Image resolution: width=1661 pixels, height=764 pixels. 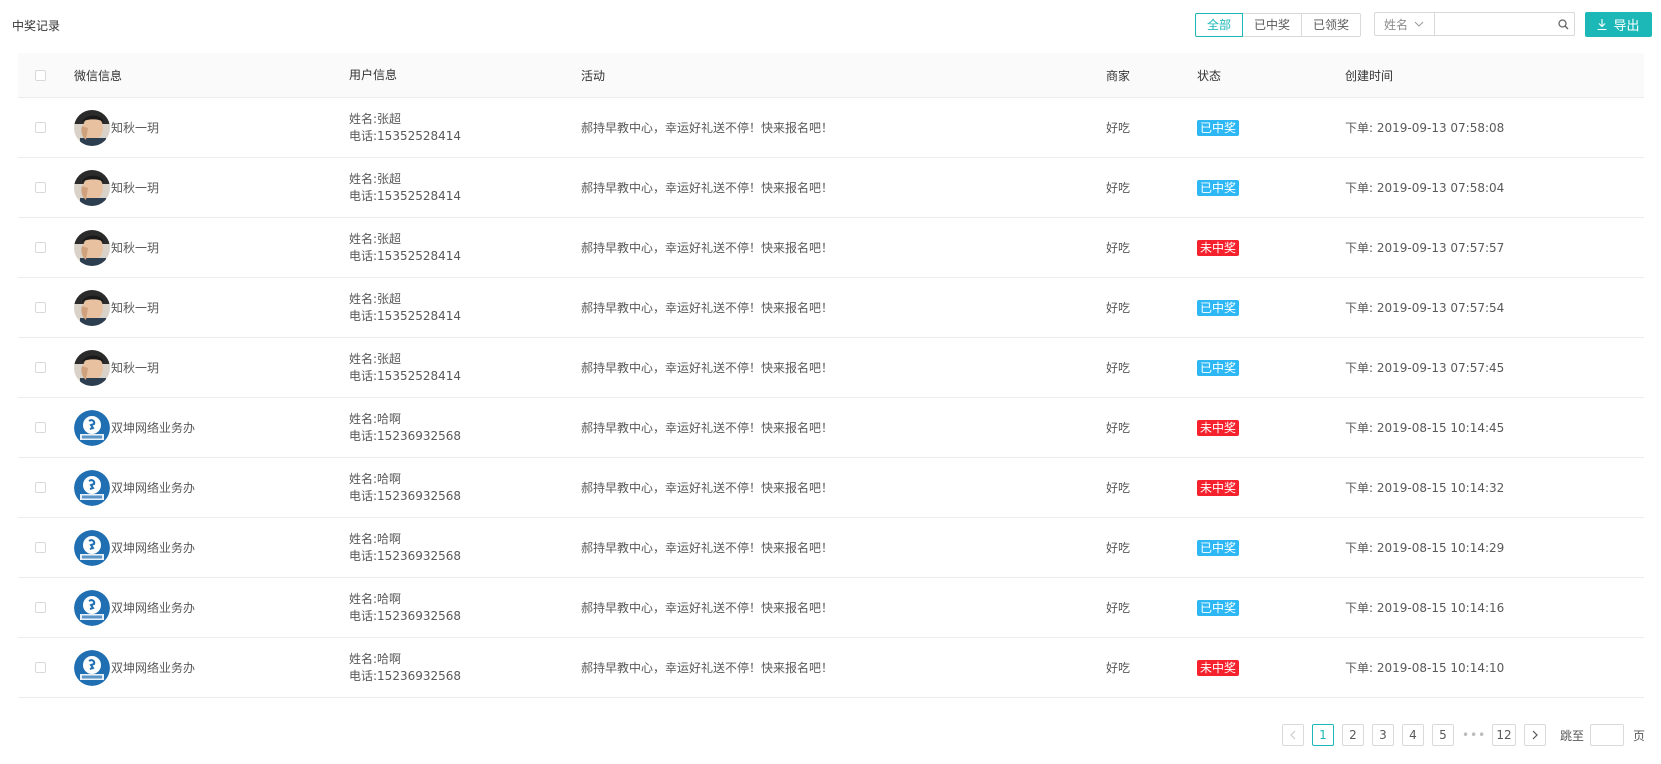 I want to click on status-badge: 未中奖, so click(x=1218, y=247).